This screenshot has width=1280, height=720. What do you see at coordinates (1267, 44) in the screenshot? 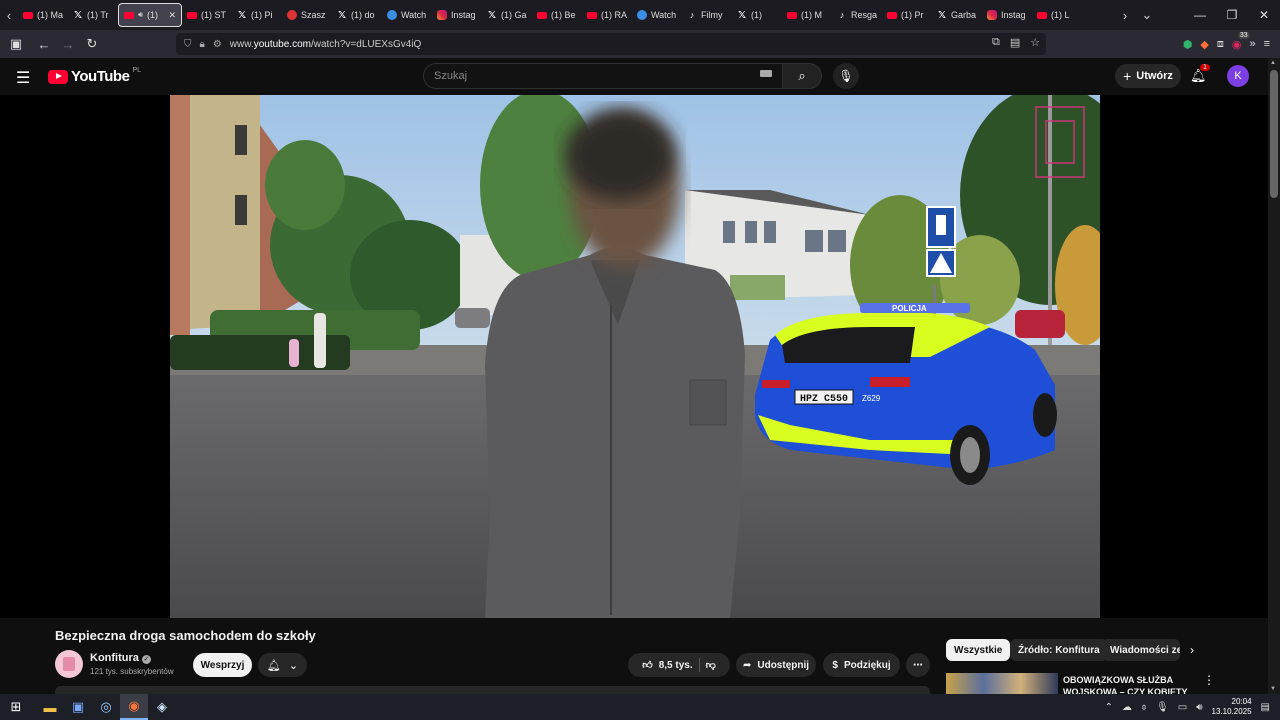
I see `hamburger-menu-icon: ≡` at bounding box center [1267, 44].